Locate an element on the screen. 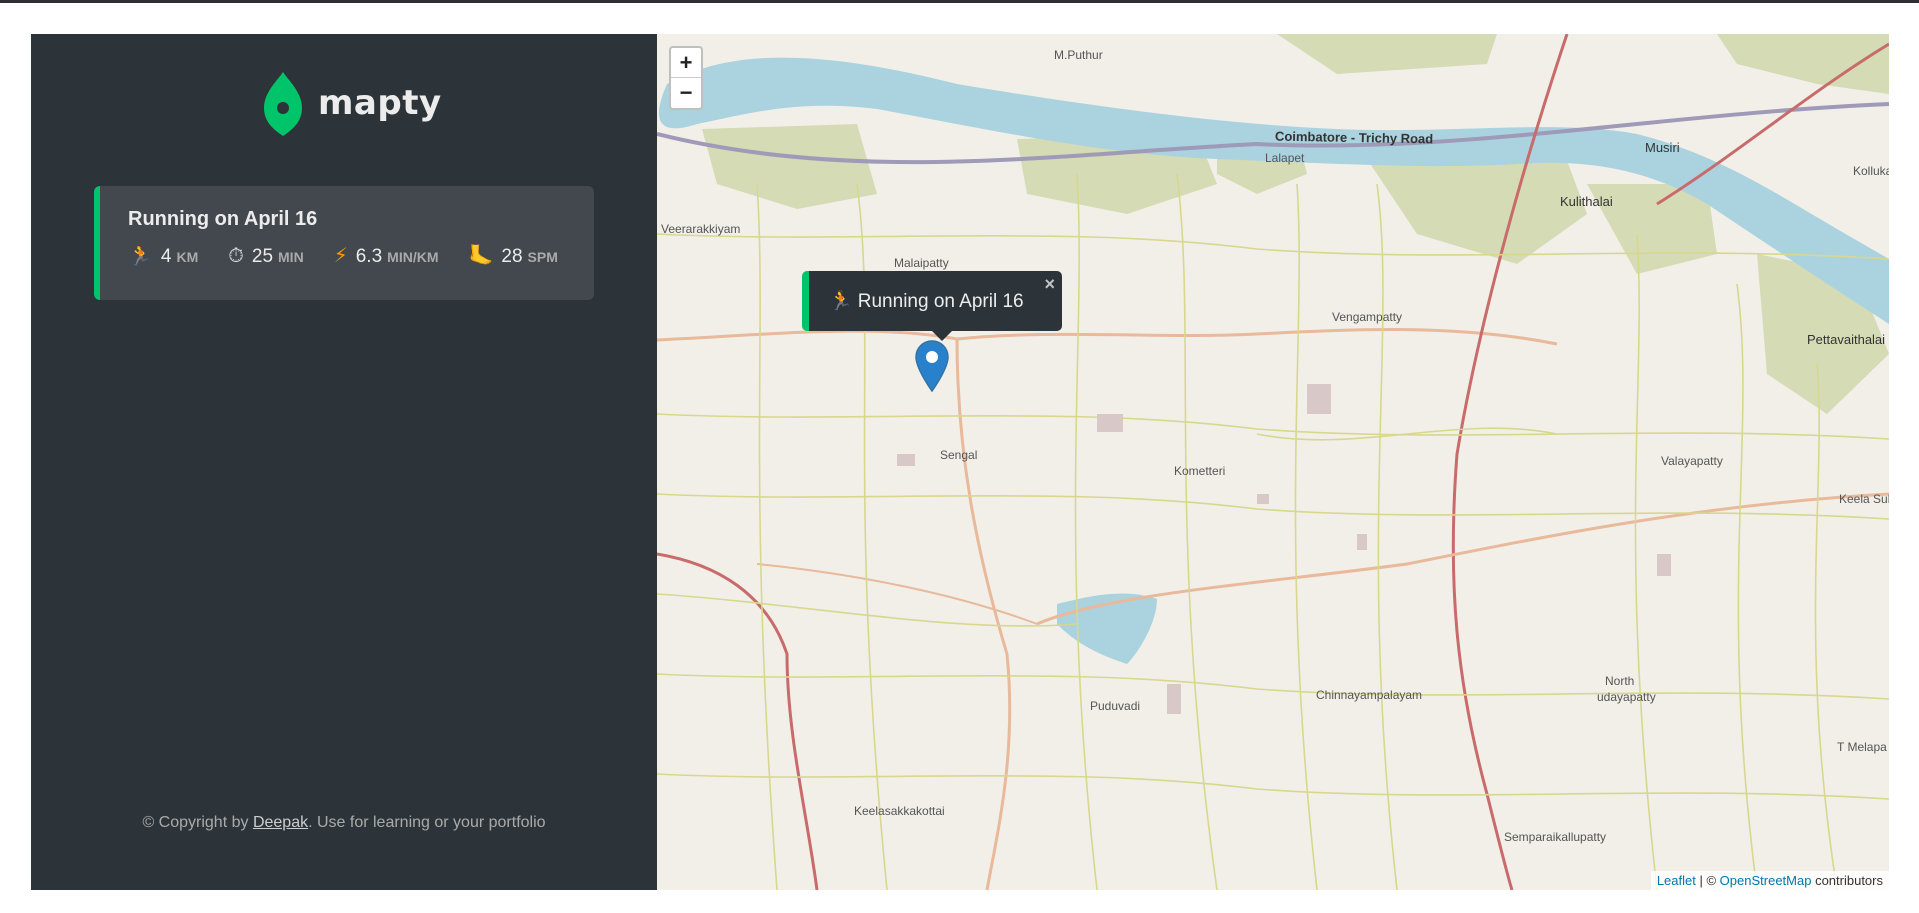  copyright-suffix: . Use for learning or your portfolio is located at coordinates (427, 822).